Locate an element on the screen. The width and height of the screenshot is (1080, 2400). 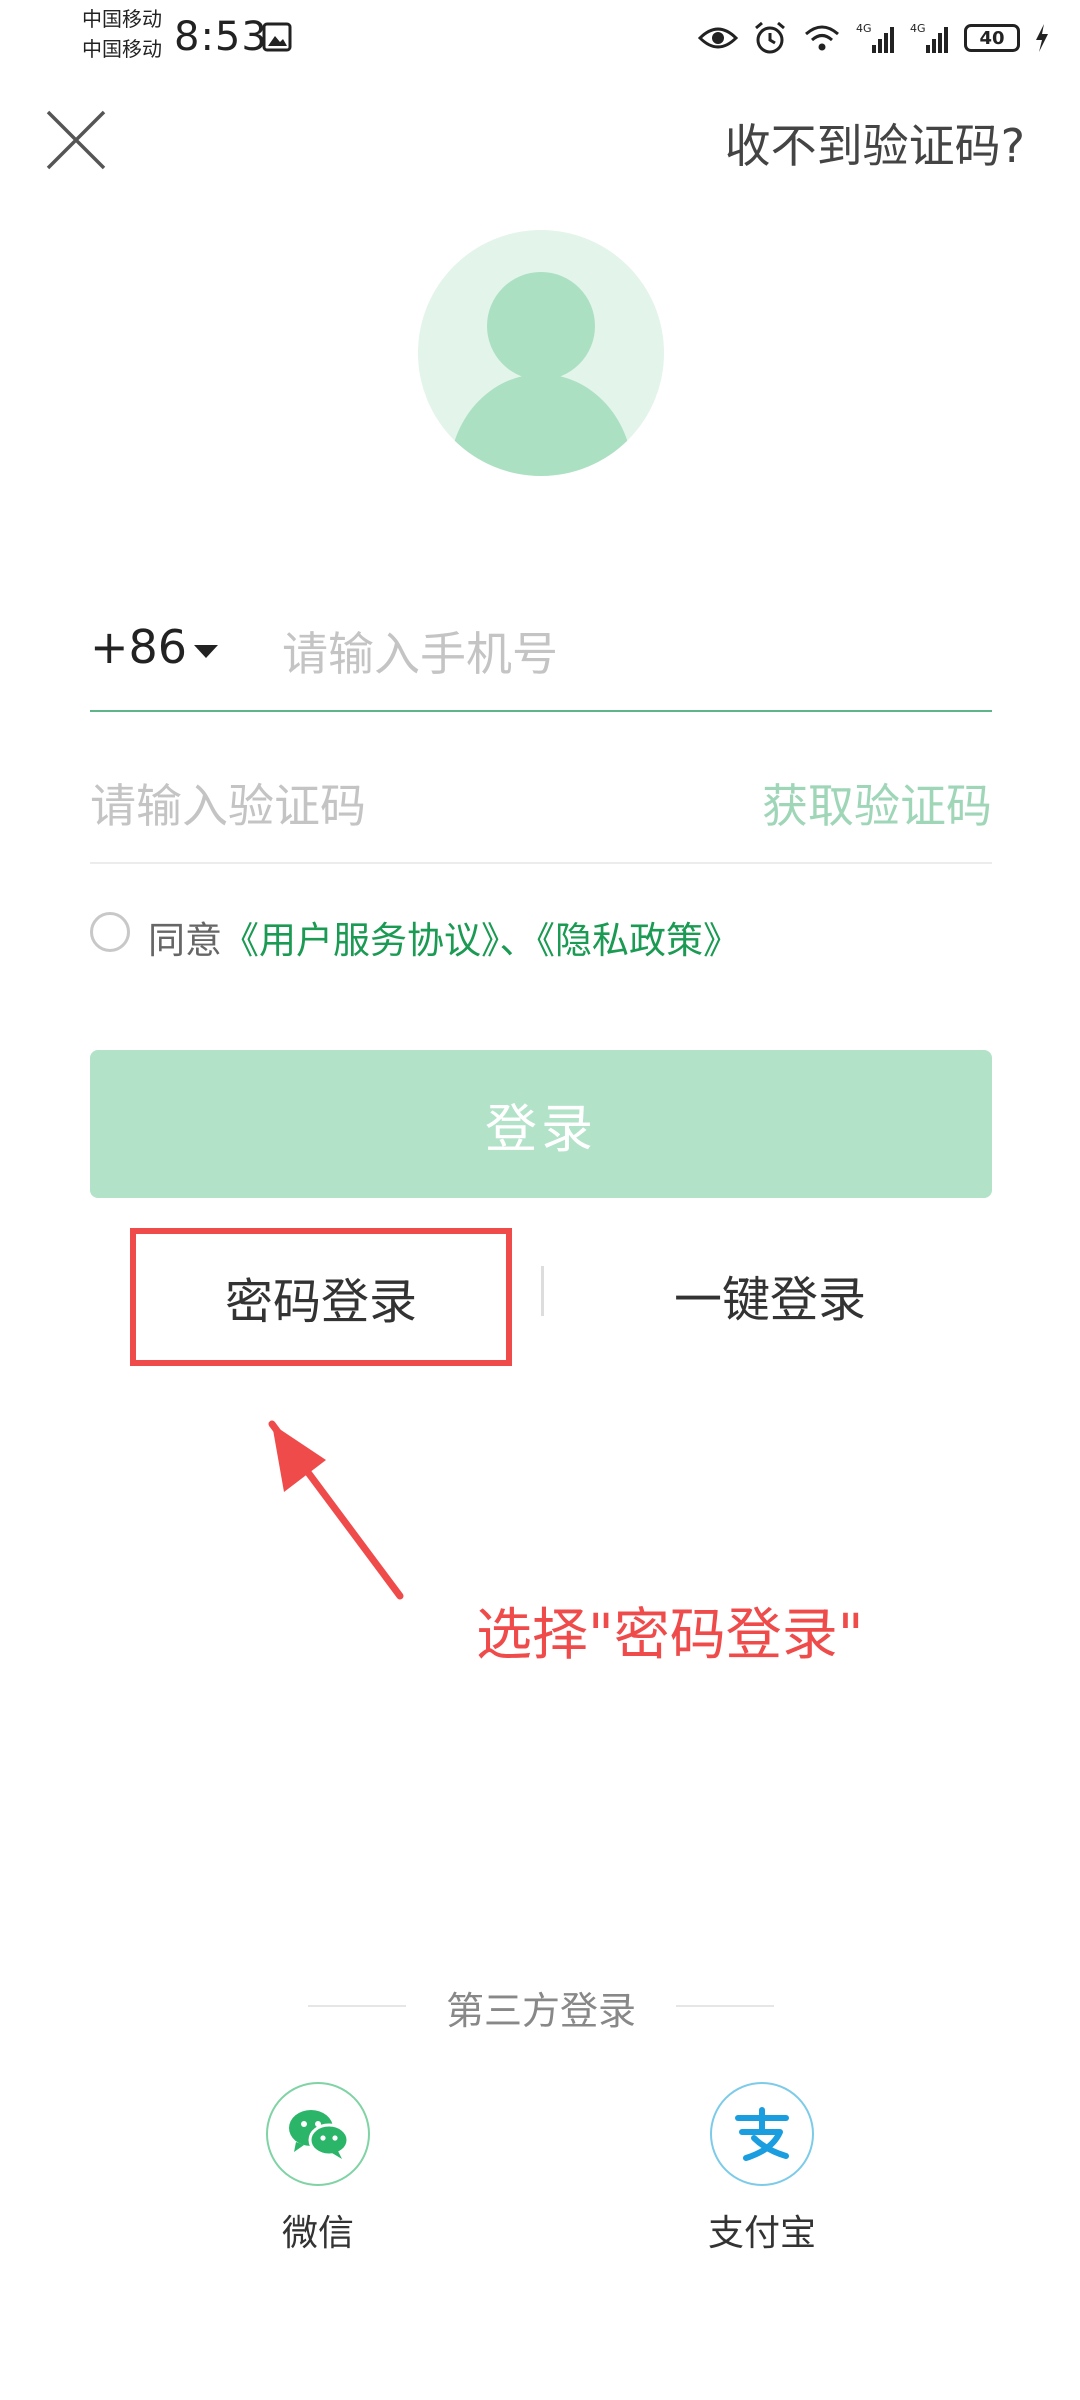
alipay-icon is located at coordinates (762, 2134).